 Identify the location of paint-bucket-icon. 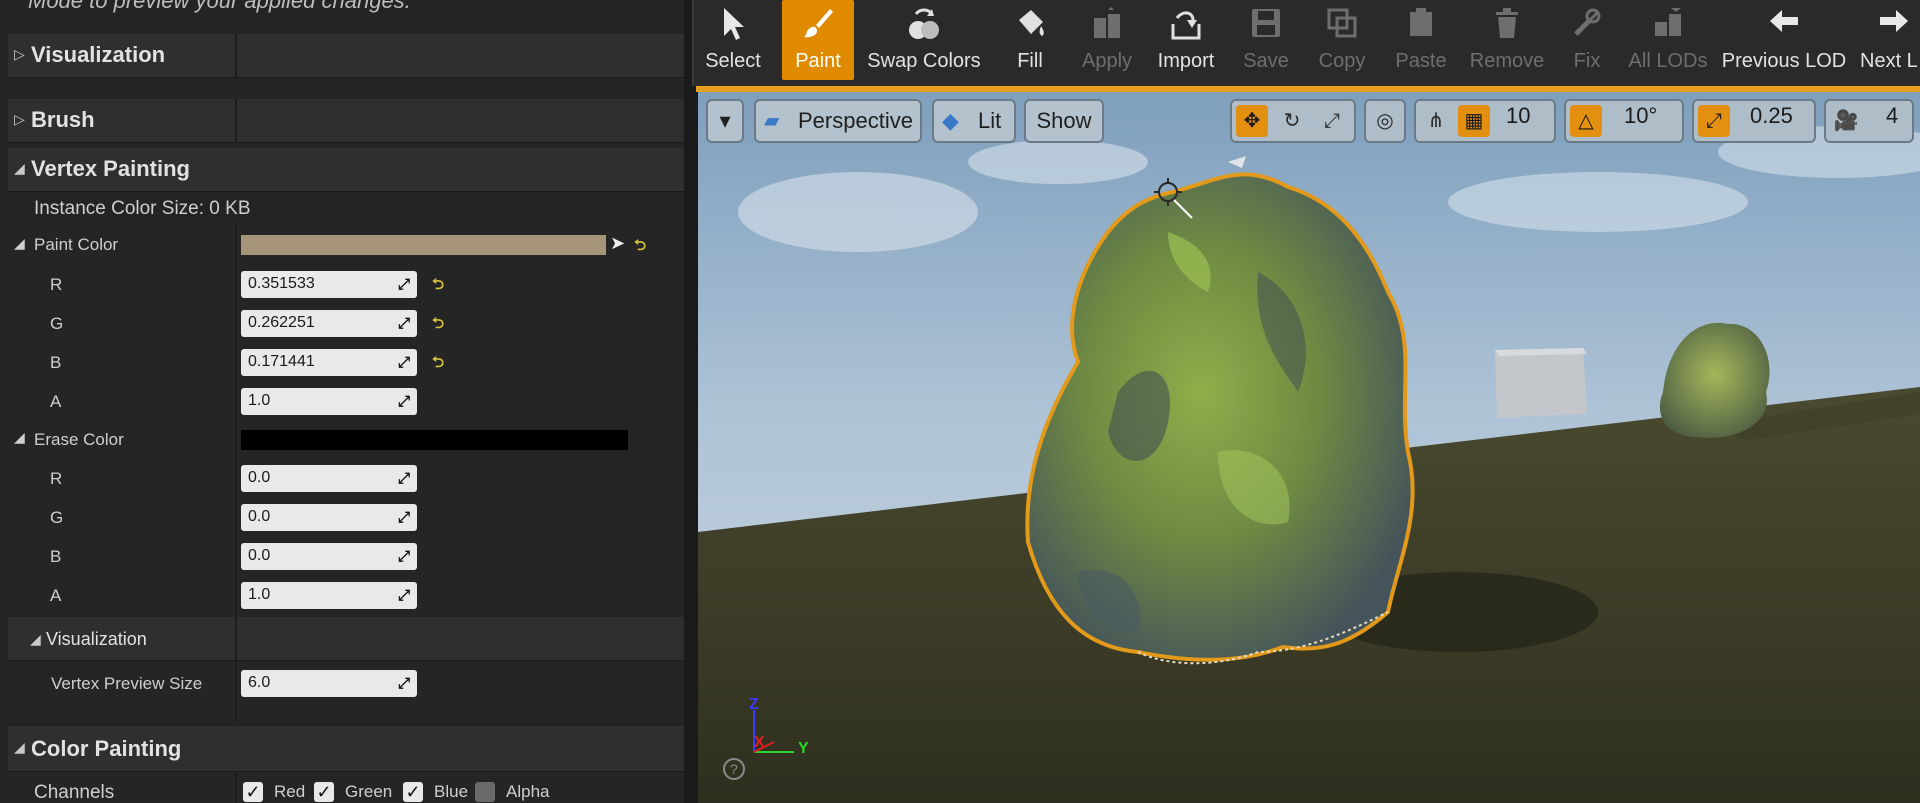
(1030, 26).